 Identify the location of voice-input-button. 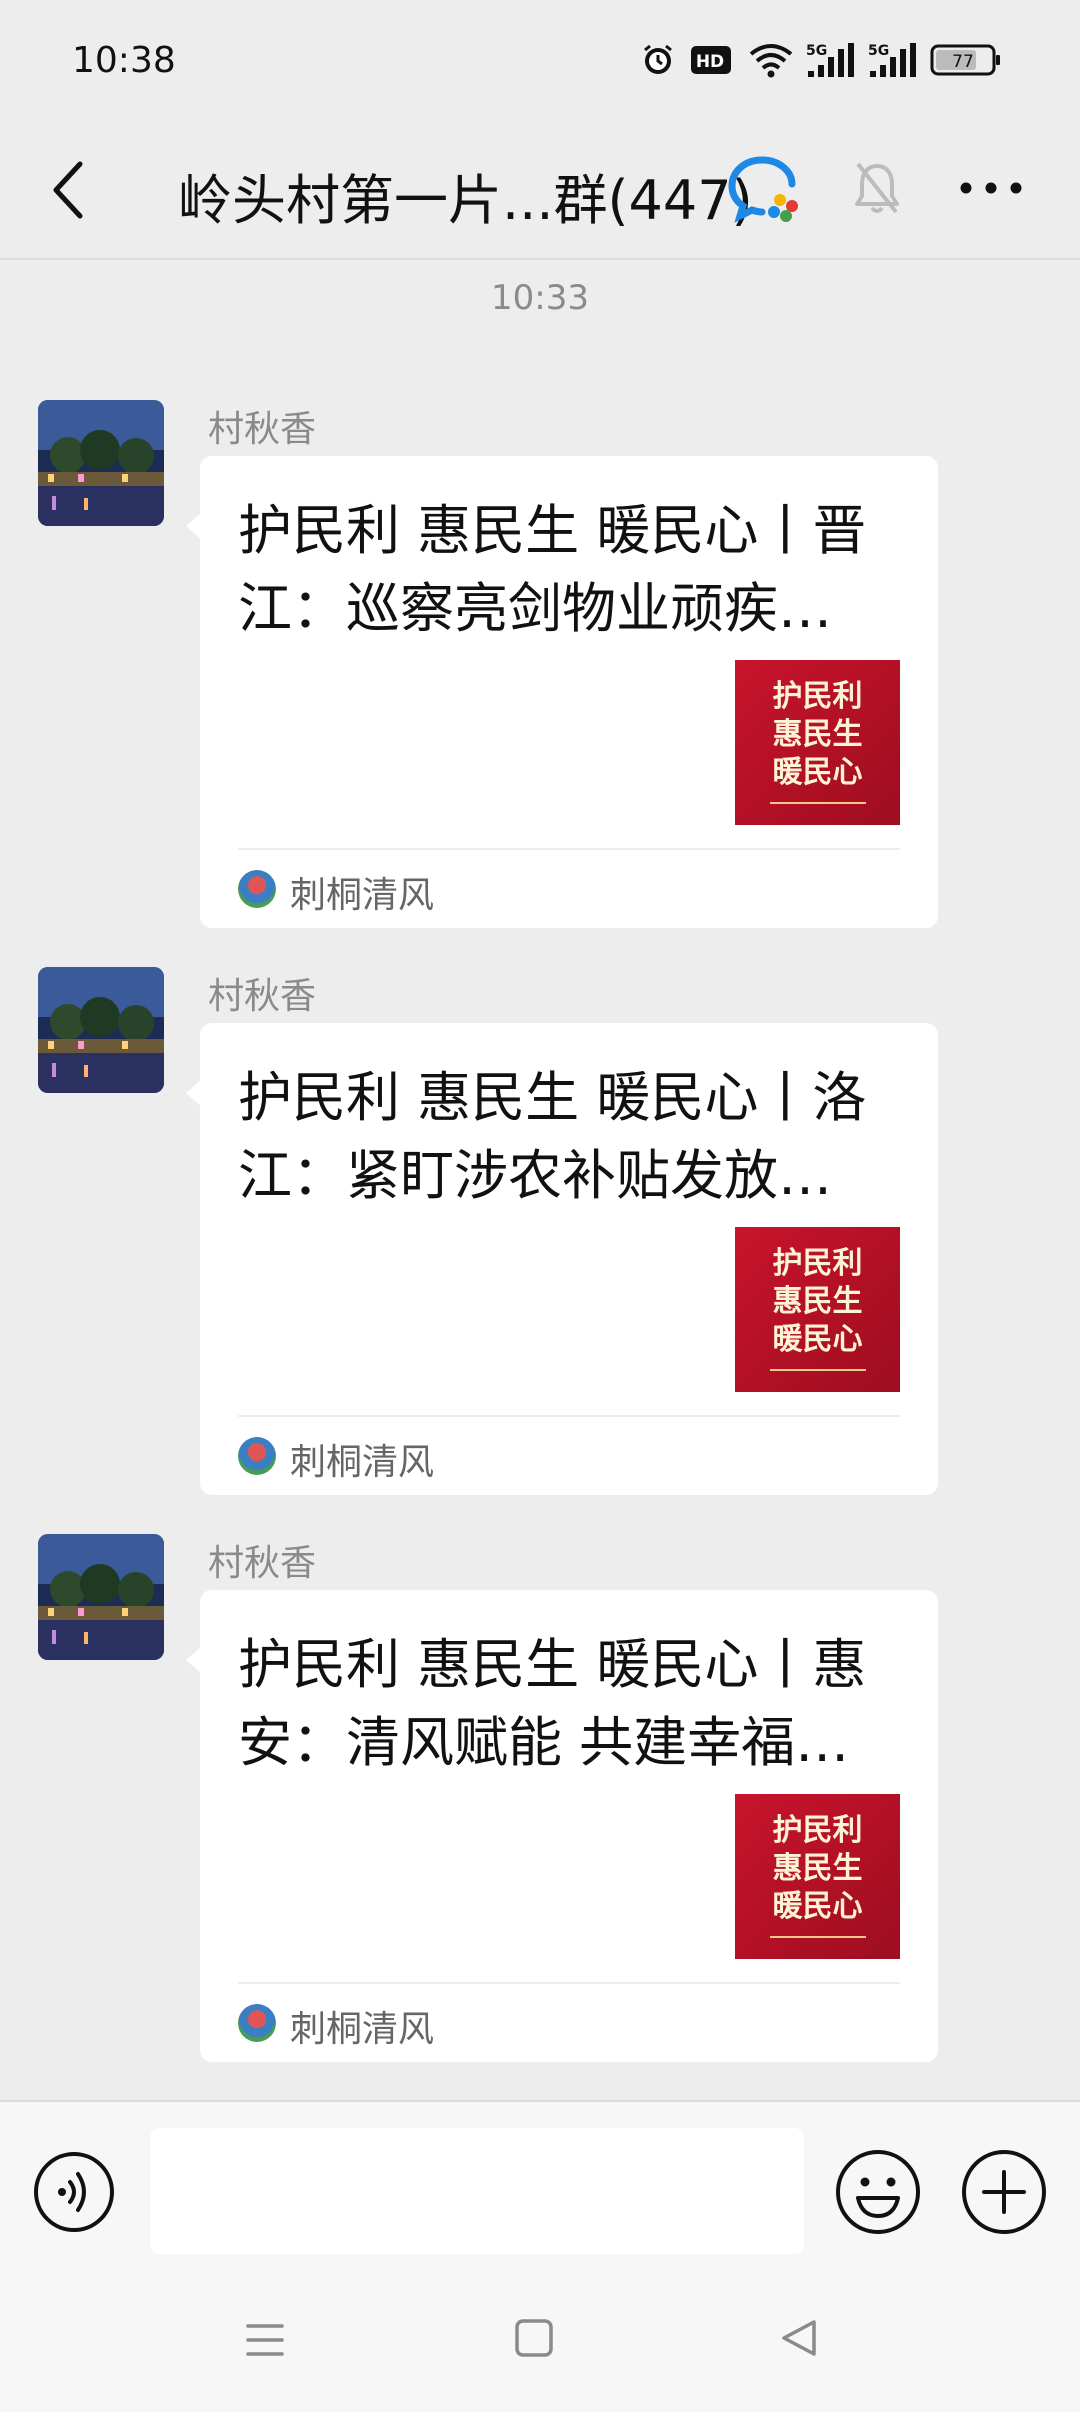
(74, 2192).